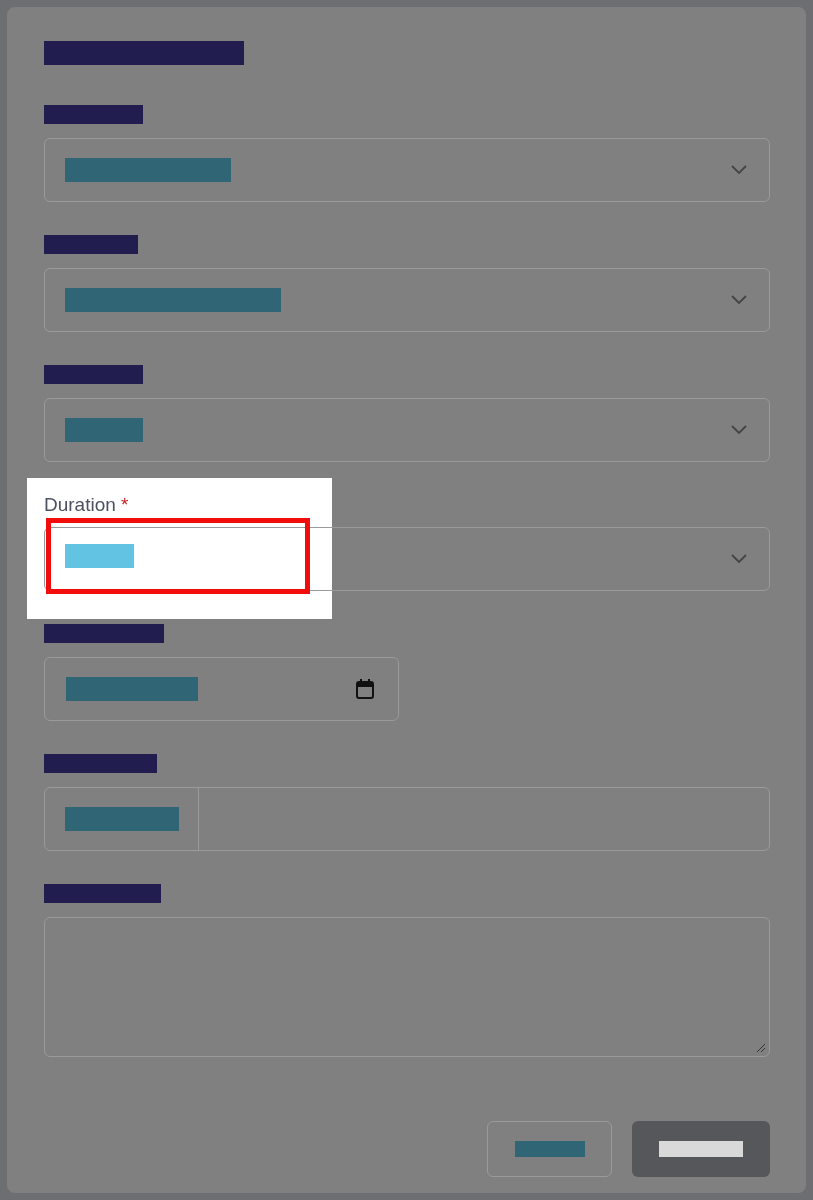  What do you see at coordinates (221, 689) in the screenshot?
I see `date-field` at bounding box center [221, 689].